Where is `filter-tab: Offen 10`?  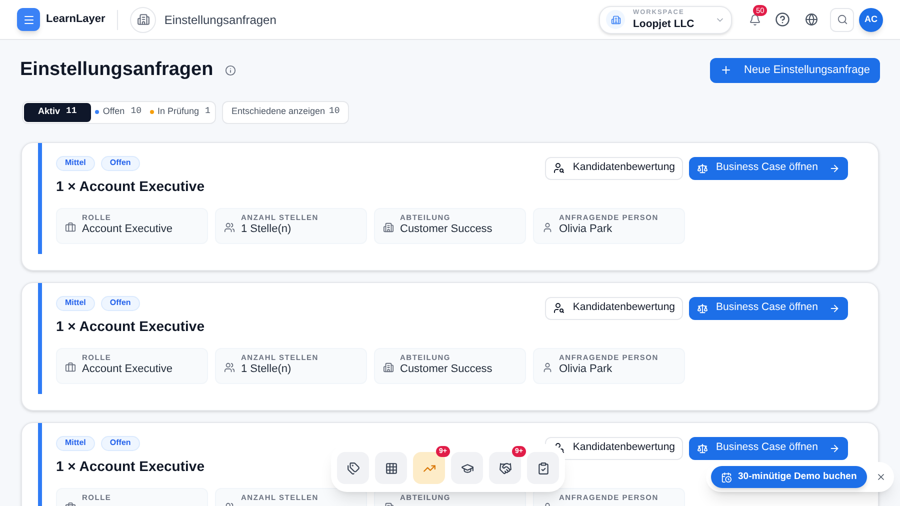 filter-tab: Offen 10 is located at coordinates (118, 112).